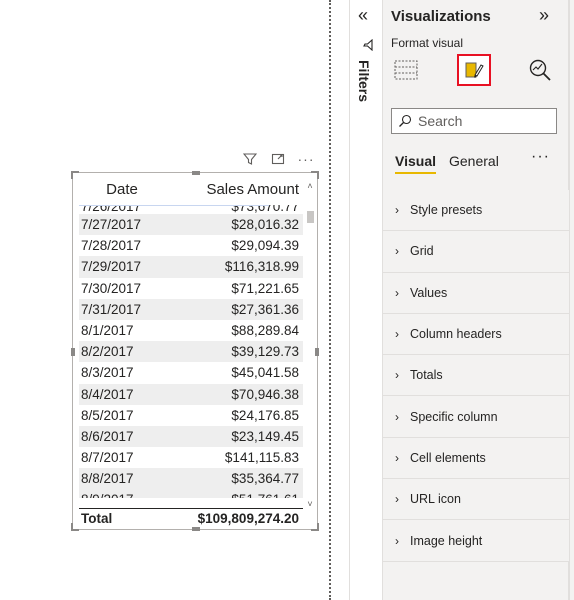 This screenshot has width=574, height=600. Describe the element at coordinates (107, 458) in the screenshot. I see `cell-date: 8/7/2017` at that location.